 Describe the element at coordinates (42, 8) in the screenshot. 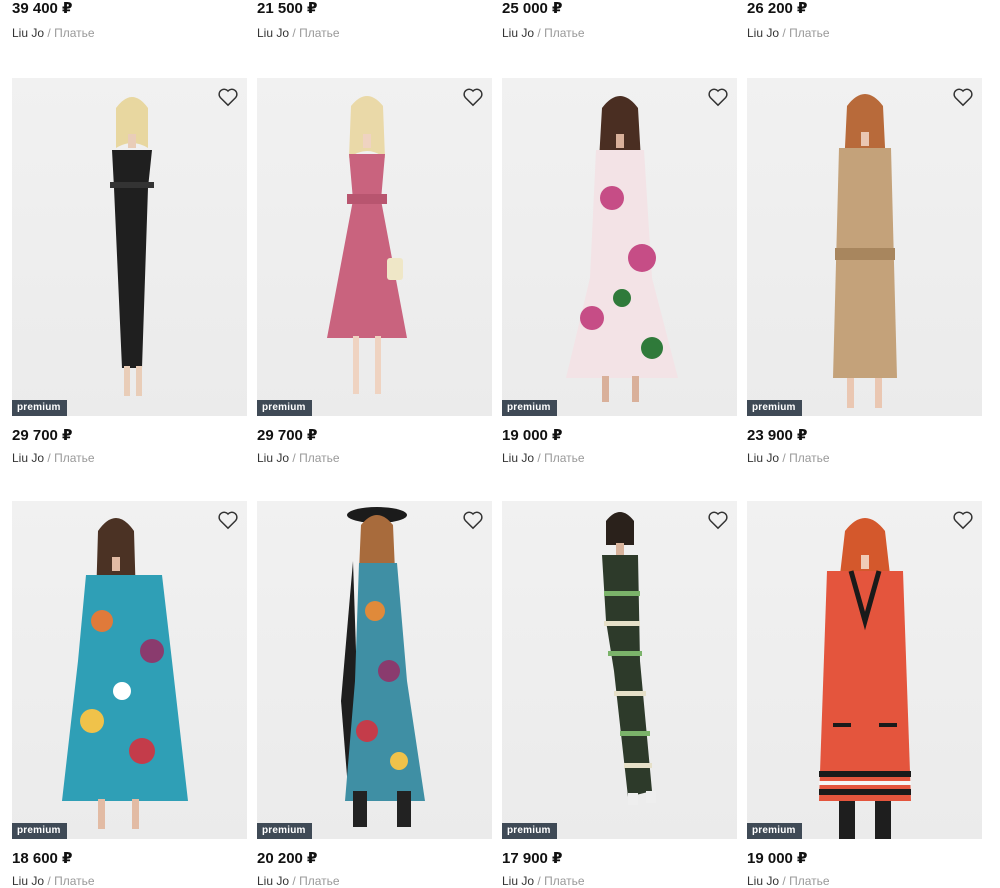

I see `product-price: 39 400 ₽` at that location.